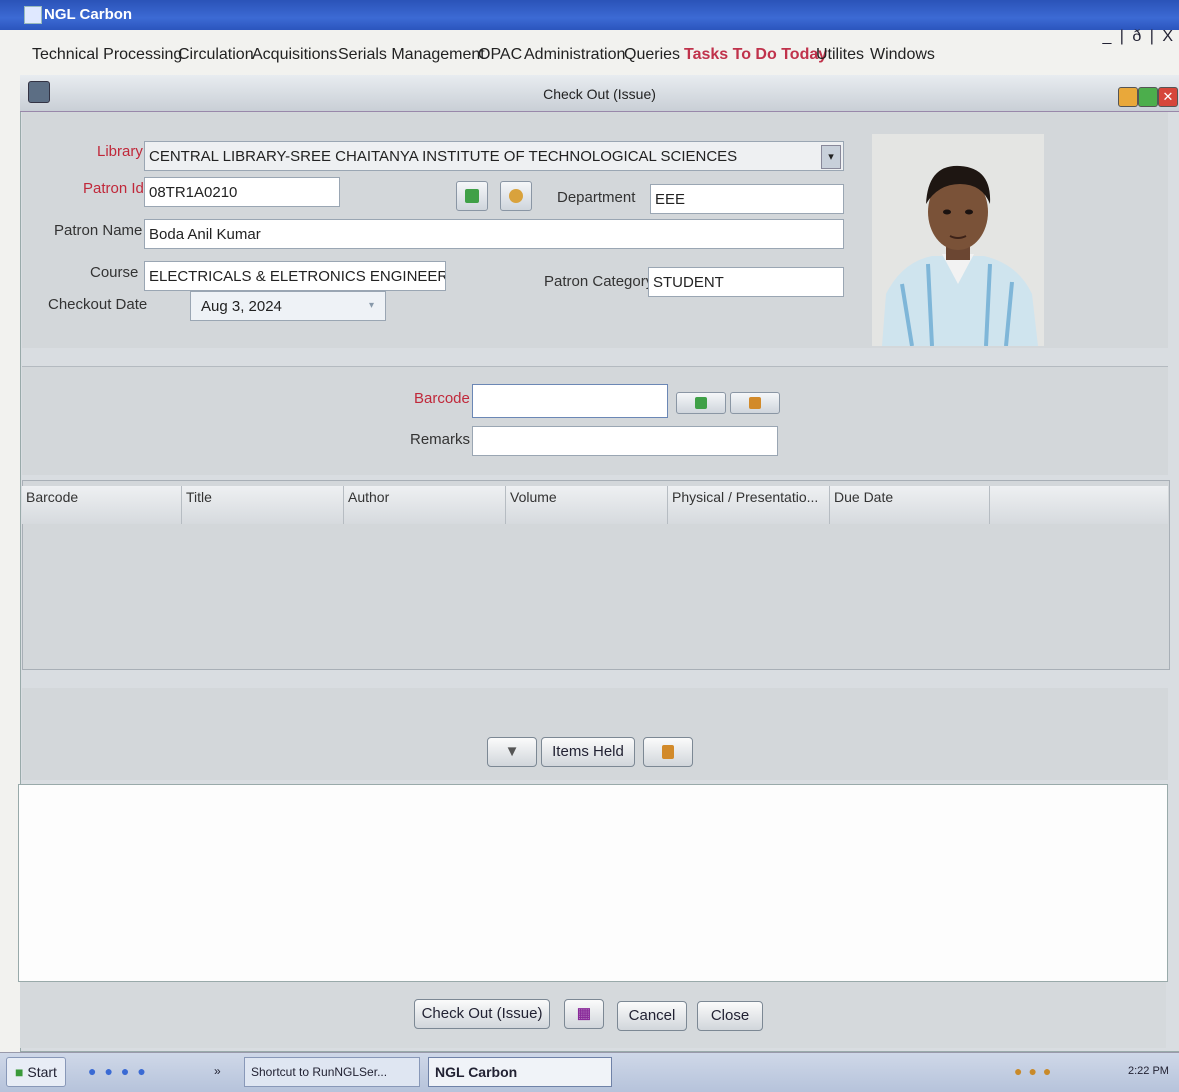  Describe the element at coordinates (589, 15) in the screenshot. I see `app-title-bar: NGL Carbon` at that location.